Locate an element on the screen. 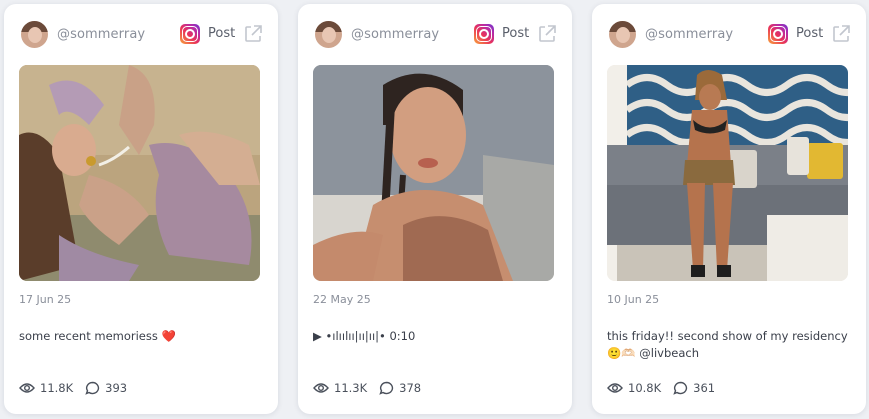 This screenshot has width=869, height=419. views-stat: 11.3K is located at coordinates (340, 388).